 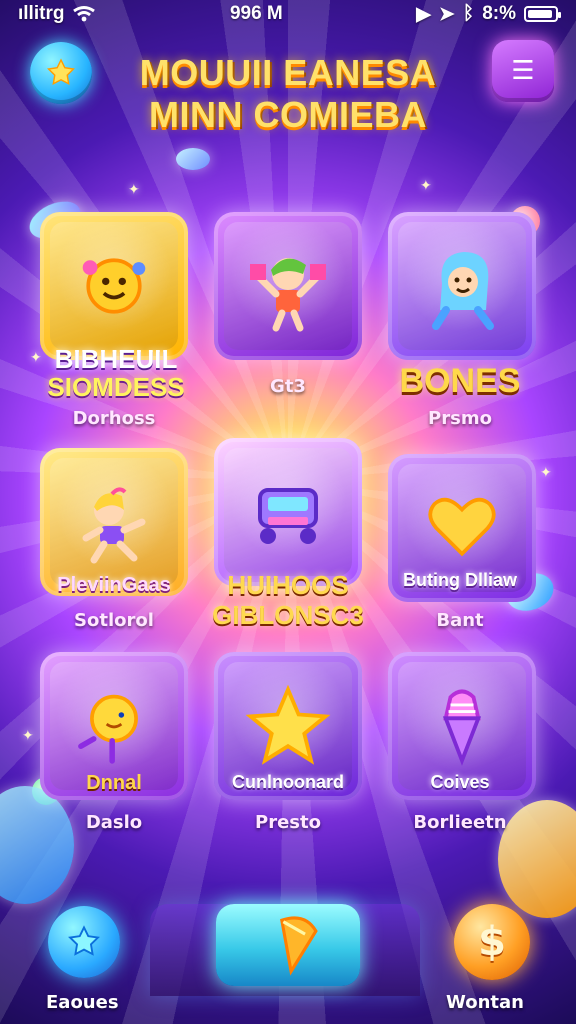 What do you see at coordinates (84, 14) in the screenshot?
I see `wifi-icon` at bounding box center [84, 14].